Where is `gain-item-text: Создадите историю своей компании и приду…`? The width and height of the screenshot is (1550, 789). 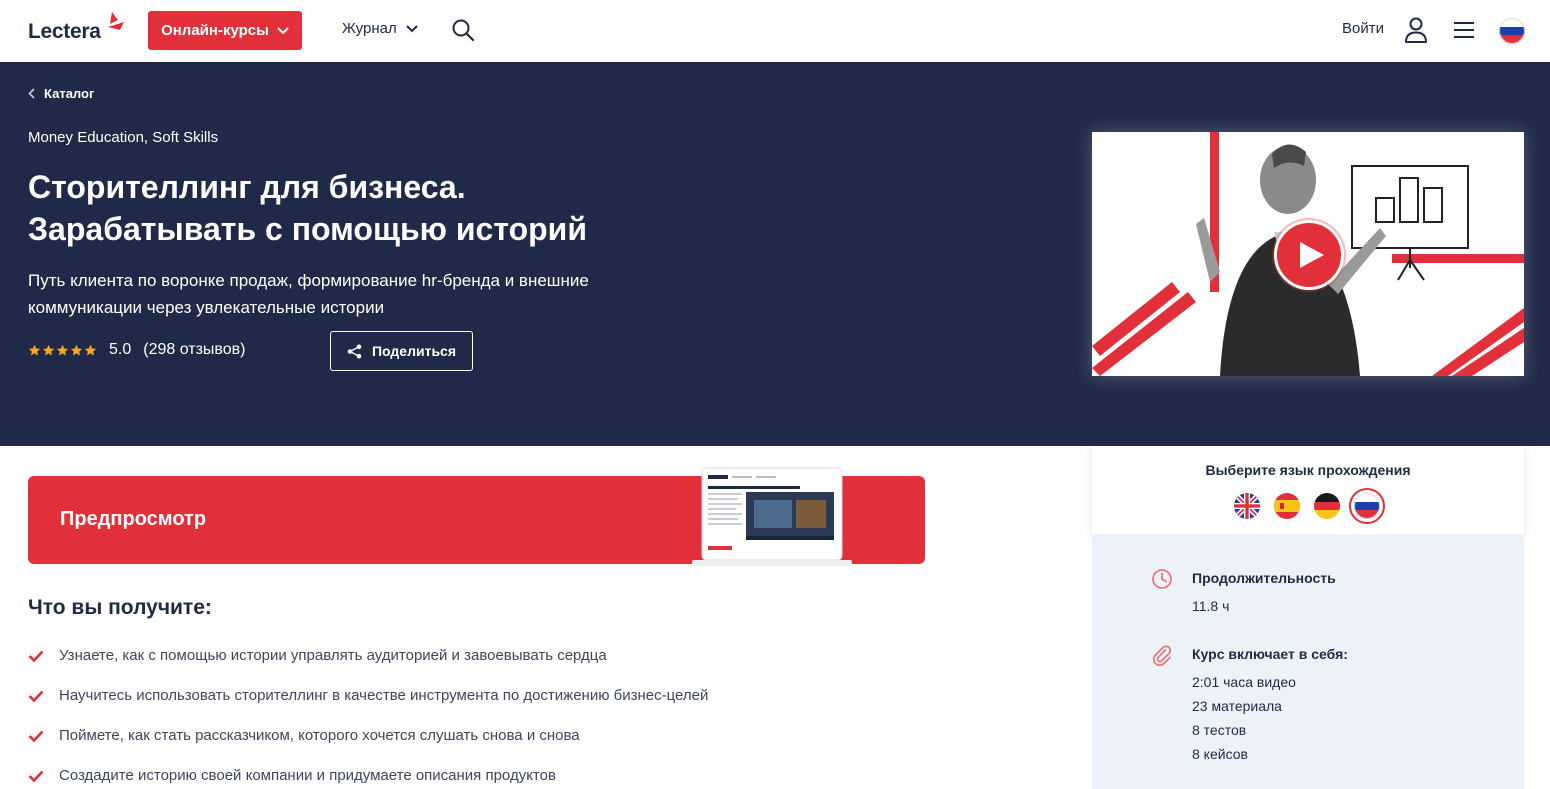
gain-item-text: Создадите историю своей компании и приду… is located at coordinates (307, 775).